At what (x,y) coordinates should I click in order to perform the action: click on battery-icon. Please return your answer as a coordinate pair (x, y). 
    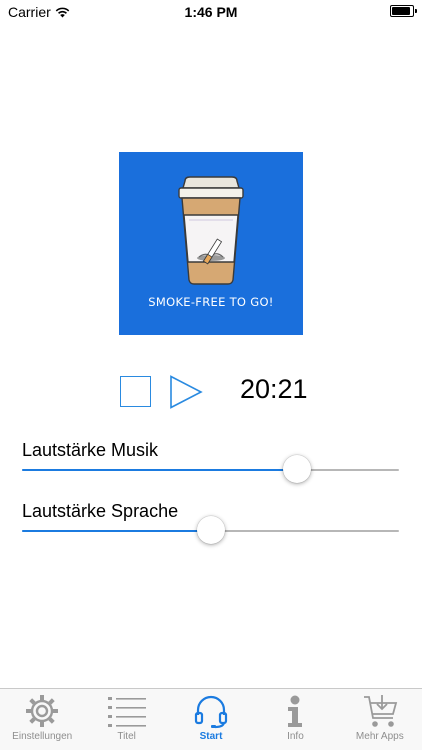
    Looking at the image, I should click on (403, 11).